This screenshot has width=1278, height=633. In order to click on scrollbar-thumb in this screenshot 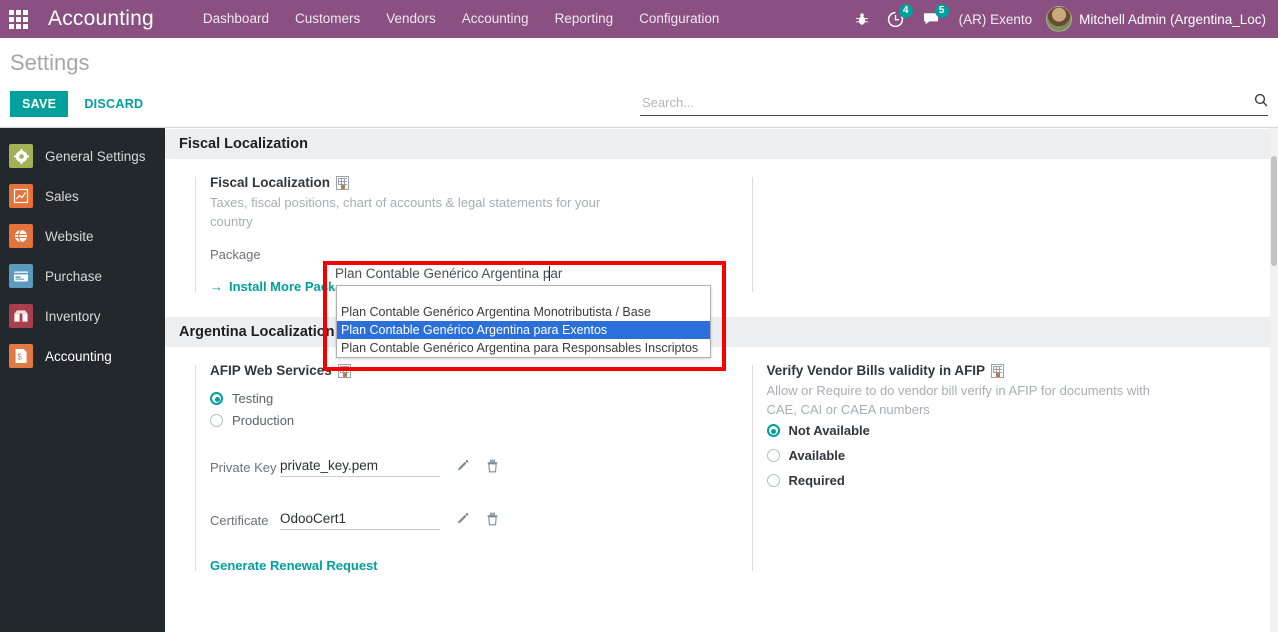, I will do `click(1274, 211)`.